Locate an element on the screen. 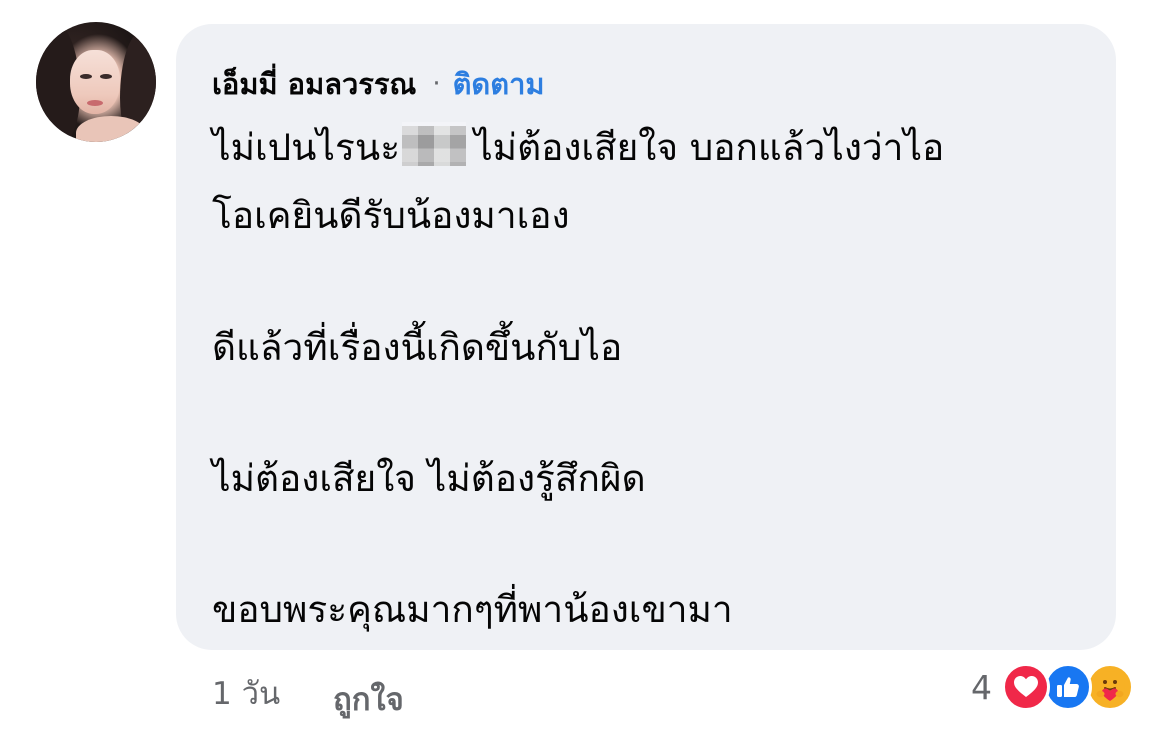  avatar is located at coordinates (96, 82).